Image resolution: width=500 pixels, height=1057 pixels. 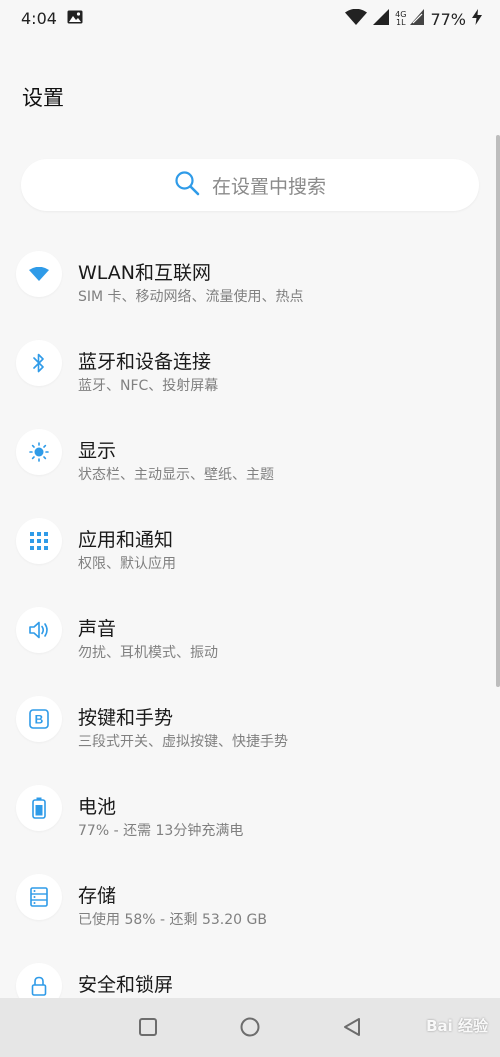 I want to click on home-circle-icon, so click(x=250, y=1027).